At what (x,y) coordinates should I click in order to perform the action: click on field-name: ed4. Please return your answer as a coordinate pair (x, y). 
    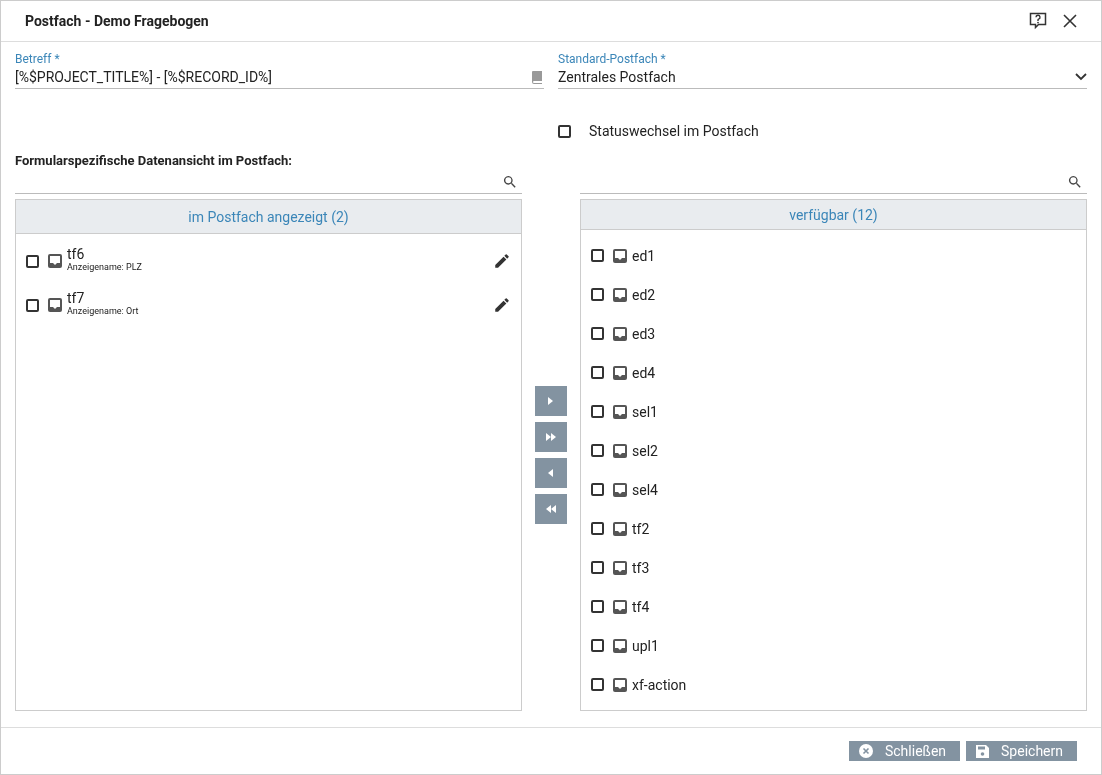
    Looking at the image, I should click on (644, 372).